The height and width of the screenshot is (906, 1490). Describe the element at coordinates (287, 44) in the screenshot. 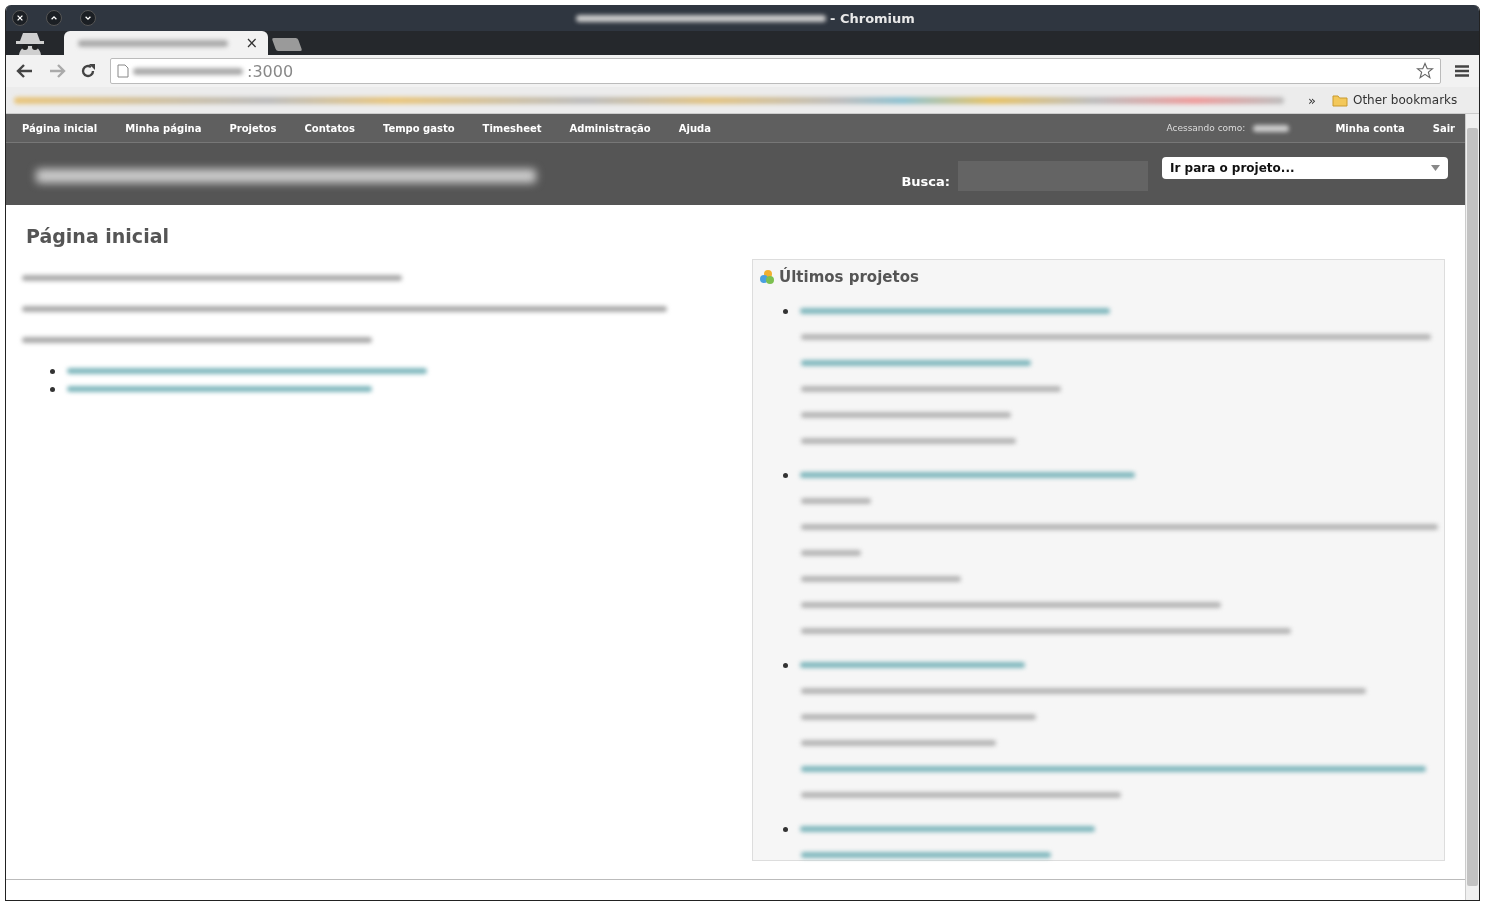

I see `new-tab-button` at that location.